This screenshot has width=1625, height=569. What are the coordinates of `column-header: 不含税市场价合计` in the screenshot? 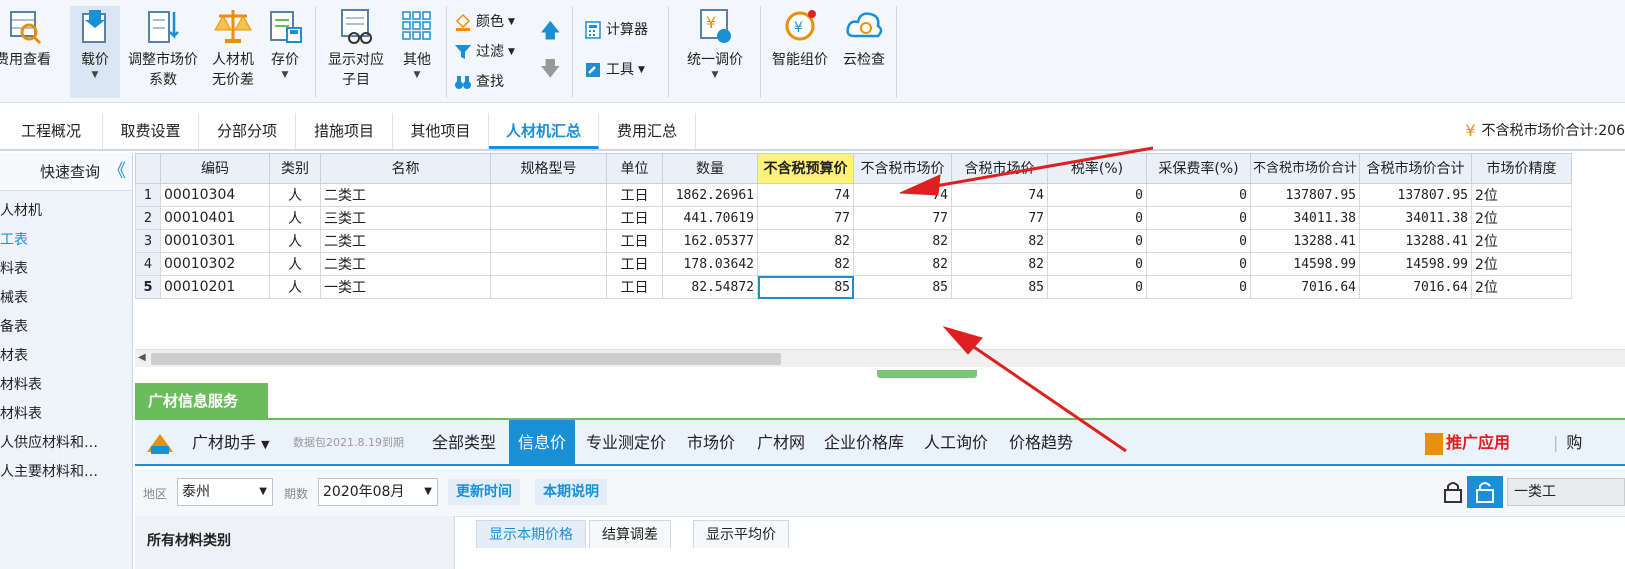 It's located at (1305, 168).